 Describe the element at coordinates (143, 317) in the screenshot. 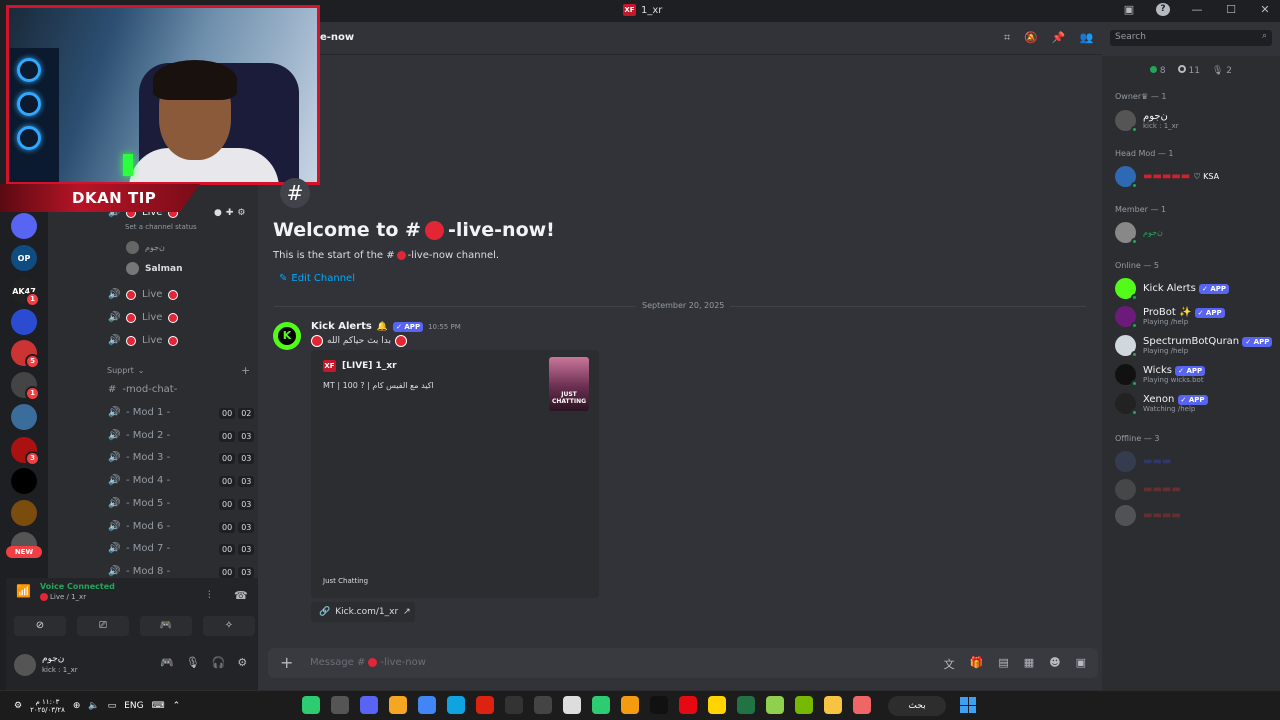

I see `channel-live-3: 🔊 Live` at that location.